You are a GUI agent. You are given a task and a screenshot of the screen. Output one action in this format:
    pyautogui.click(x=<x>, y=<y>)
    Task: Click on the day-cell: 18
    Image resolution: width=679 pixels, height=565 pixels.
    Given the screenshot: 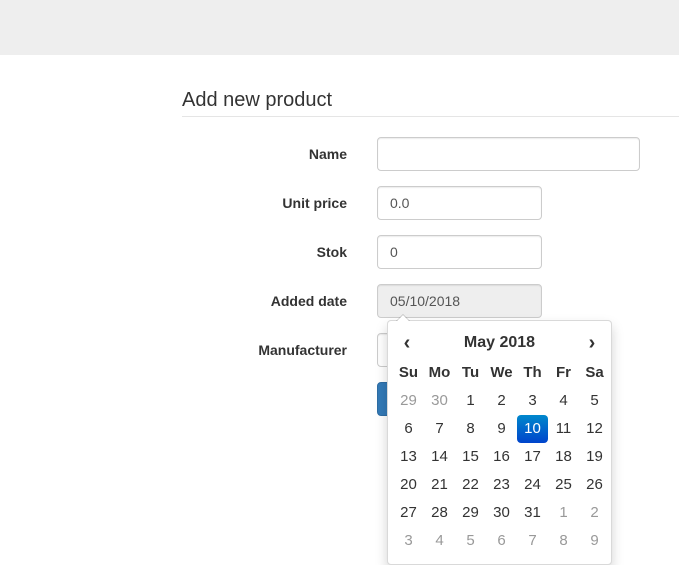 What is the action you would take?
    pyautogui.click(x=563, y=457)
    